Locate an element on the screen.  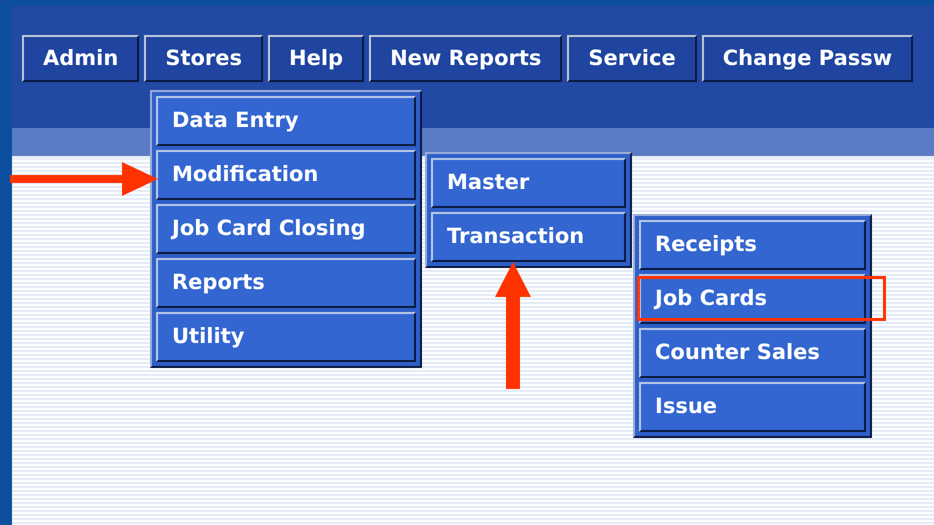
menu-item: Issue is located at coordinates (752, 407).